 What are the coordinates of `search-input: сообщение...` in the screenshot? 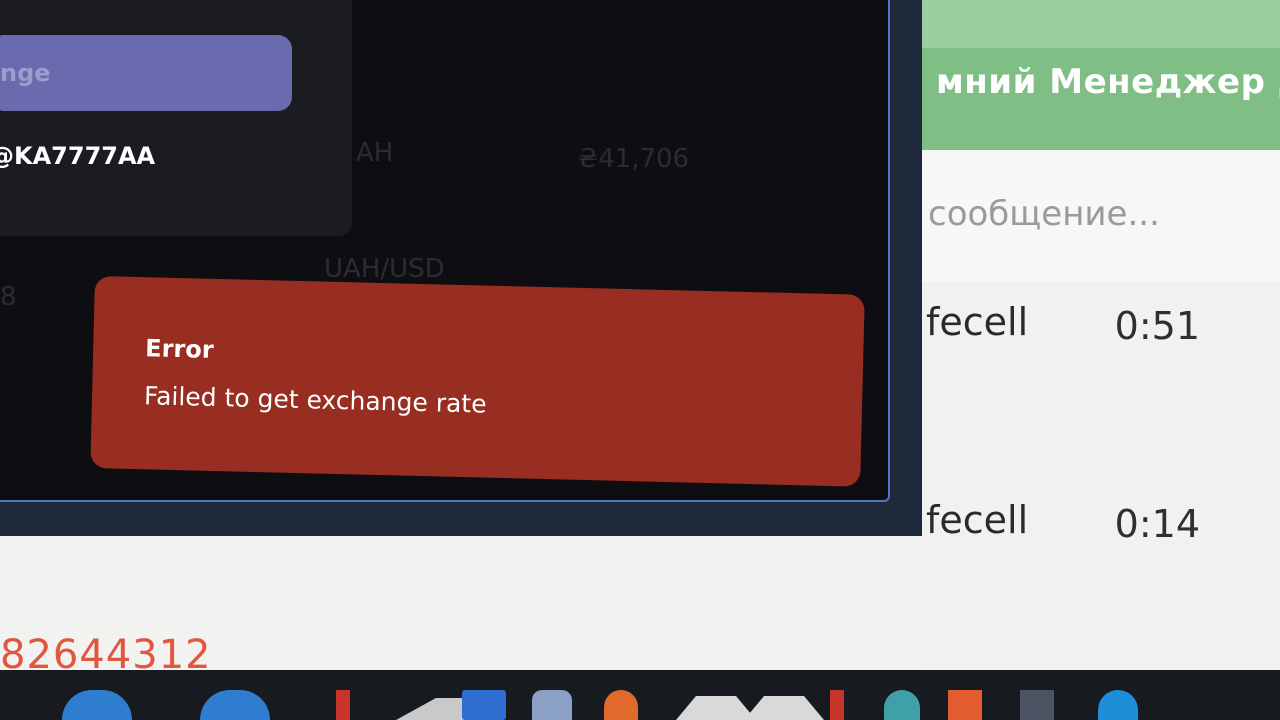 It's located at (1044, 214).